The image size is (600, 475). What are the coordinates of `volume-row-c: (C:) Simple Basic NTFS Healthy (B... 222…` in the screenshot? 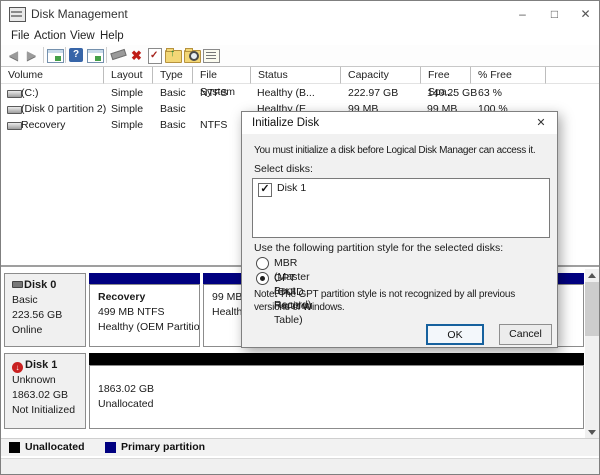 It's located at (300, 93).